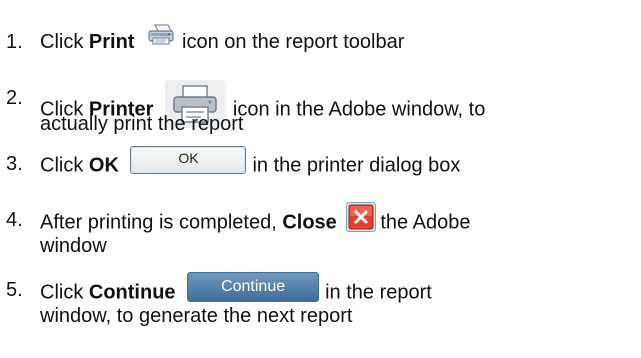 This screenshot has width=641, height=358. What do you see at coordinates (161, 222) in the screenshot?
I see `step-prefix: After printing is completed,` at bounding box center [161, 222].